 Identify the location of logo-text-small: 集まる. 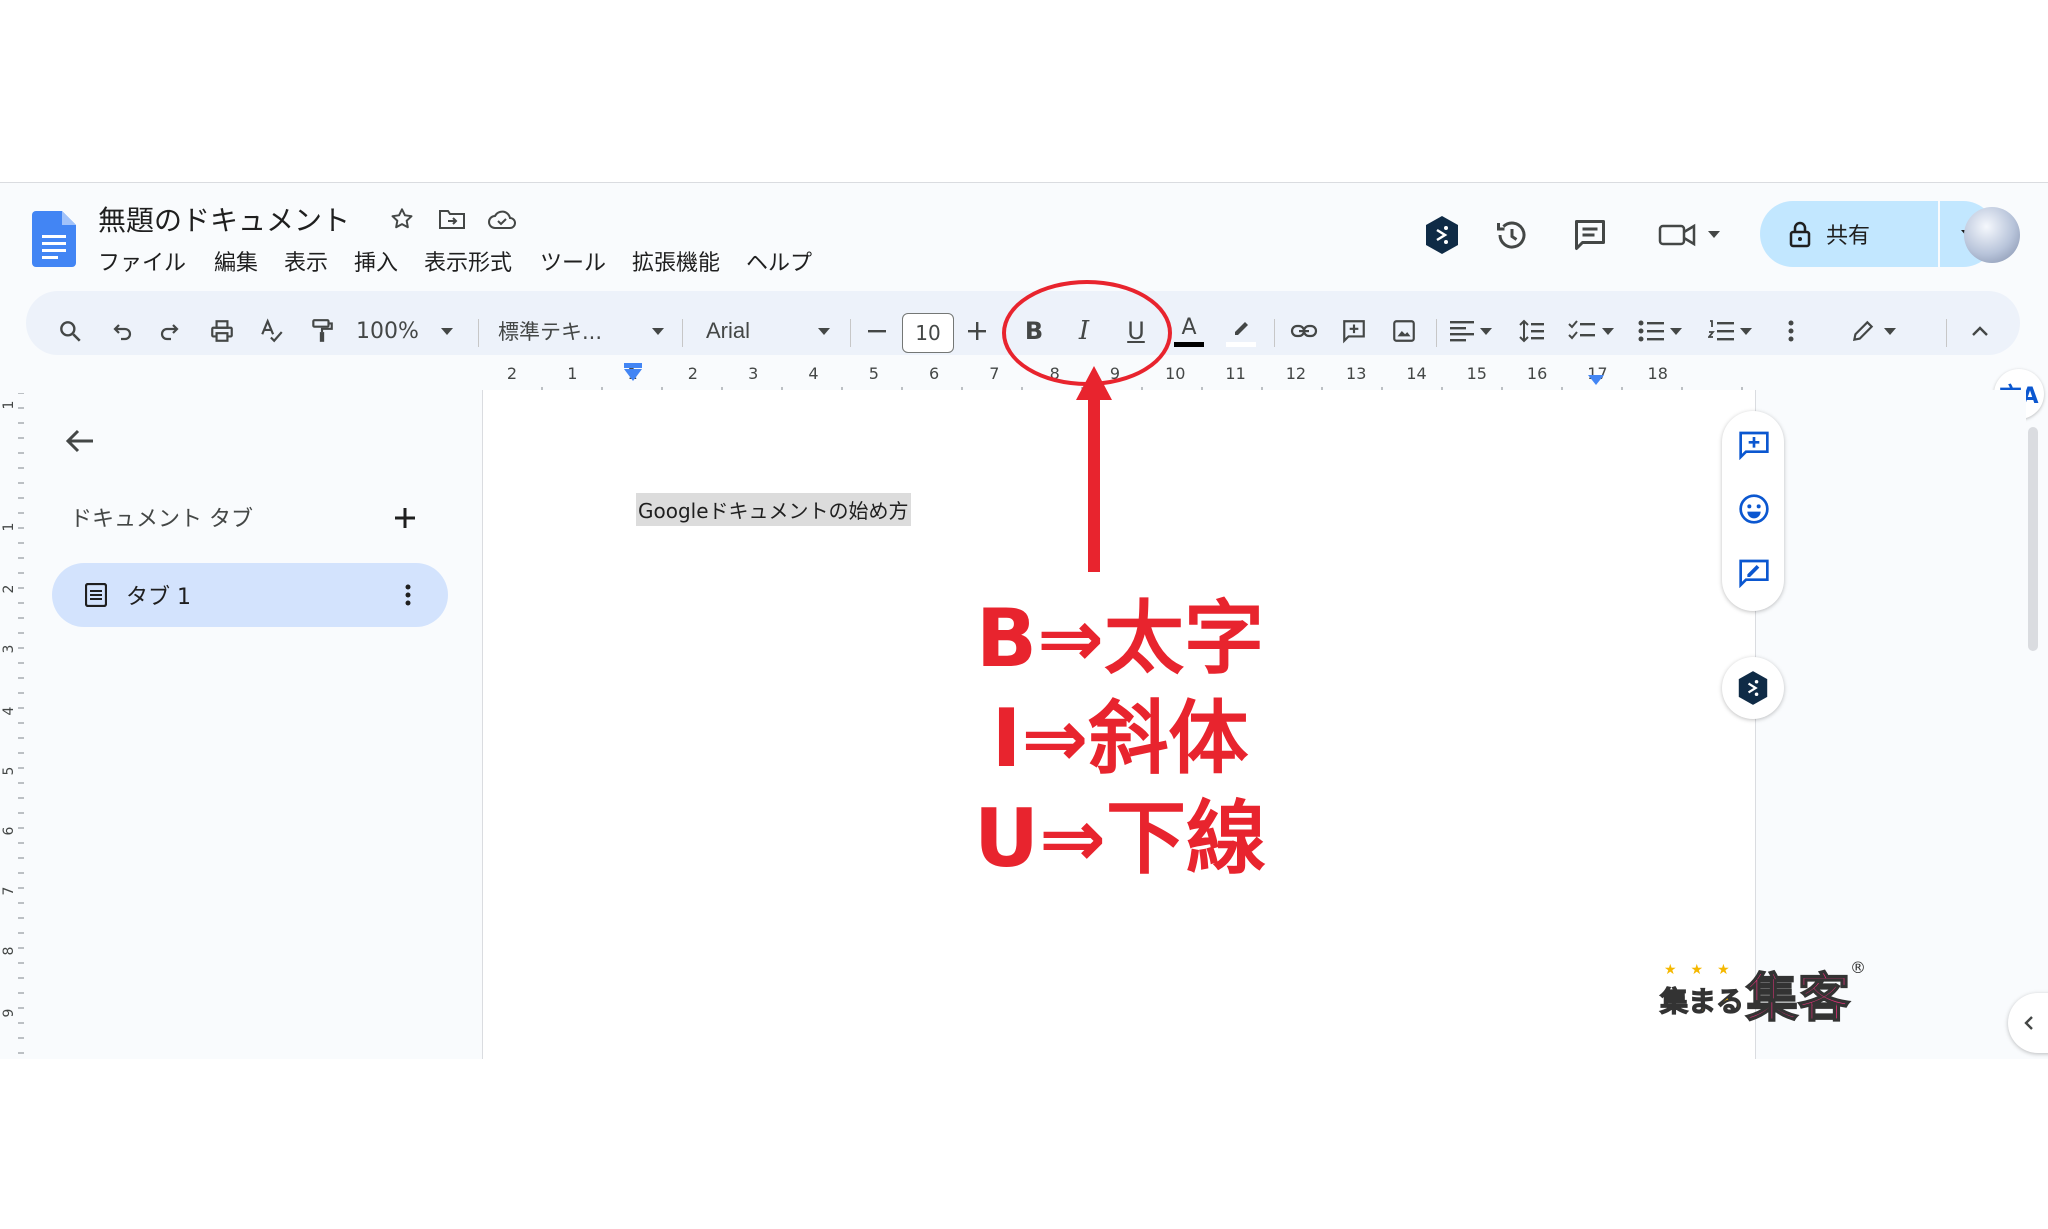
(1702, 1001).